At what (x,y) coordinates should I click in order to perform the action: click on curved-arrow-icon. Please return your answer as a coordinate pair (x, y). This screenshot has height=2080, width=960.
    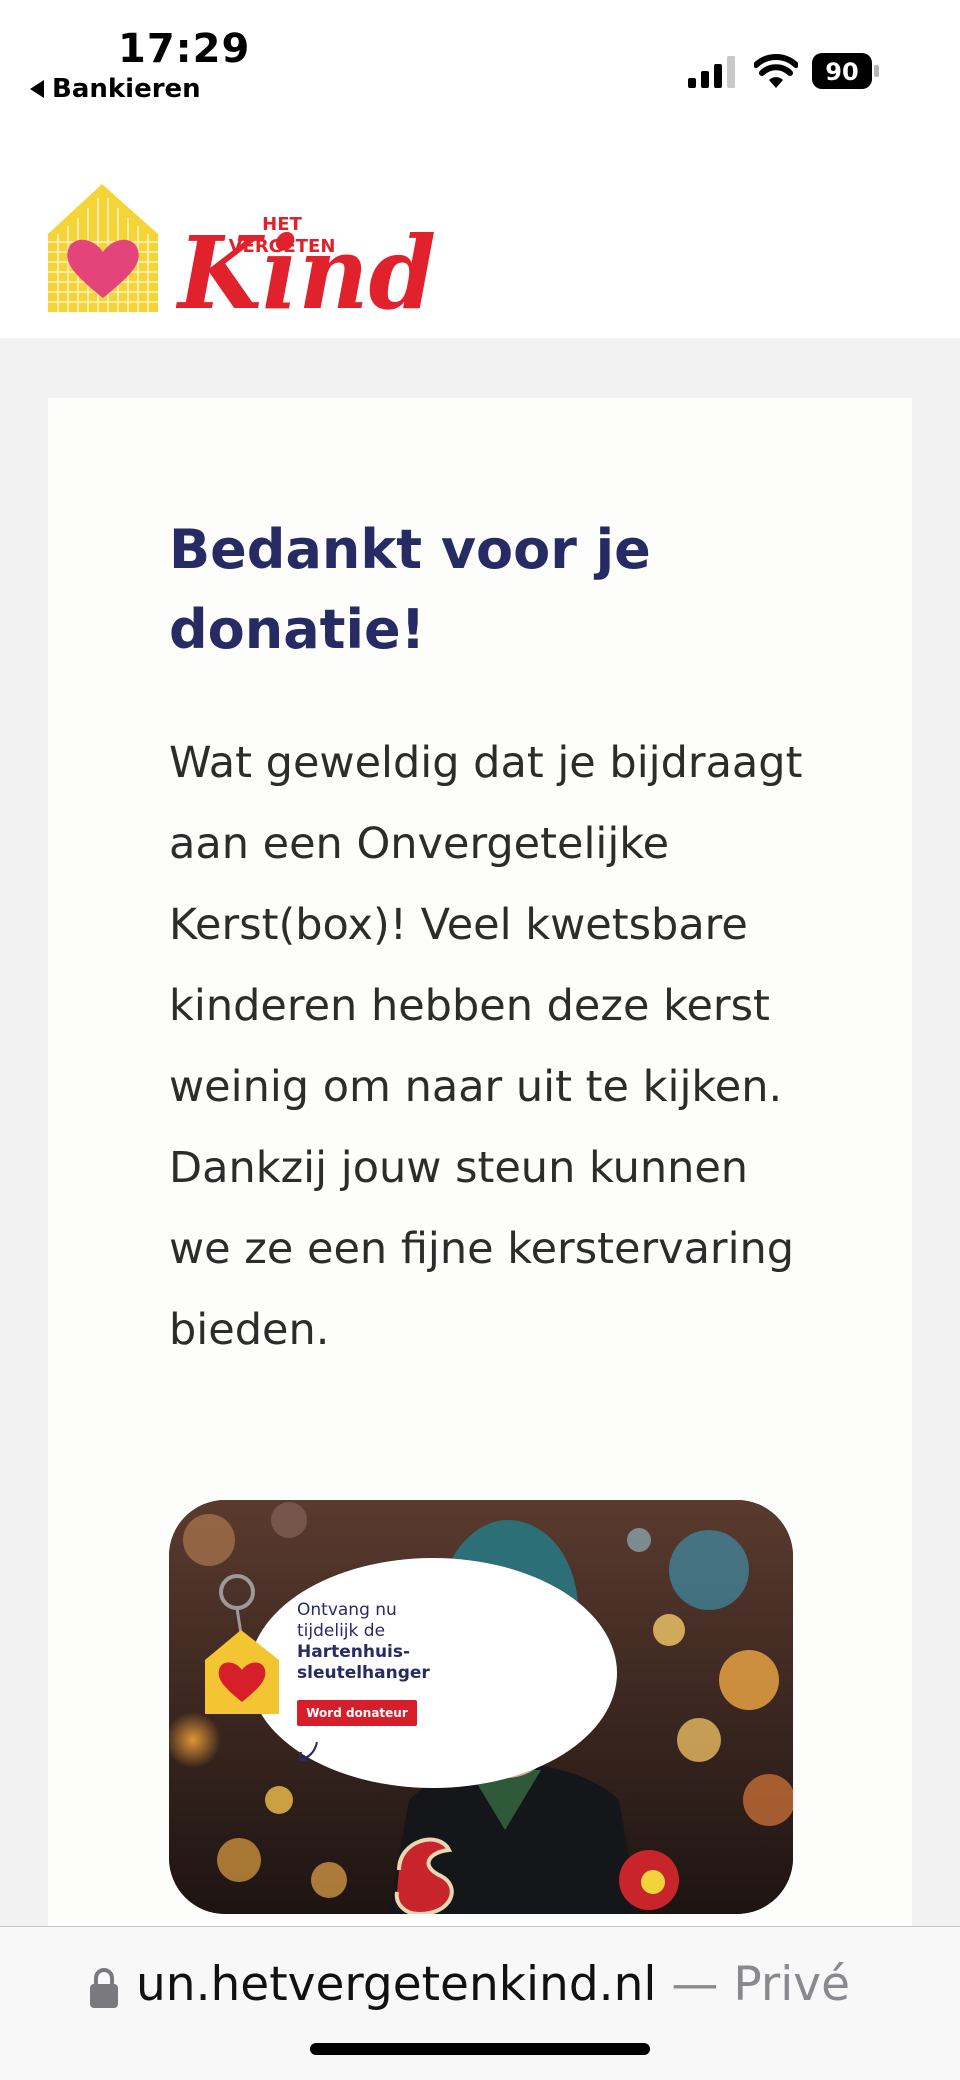
    Looking at the image, I should click on (308, 1751).